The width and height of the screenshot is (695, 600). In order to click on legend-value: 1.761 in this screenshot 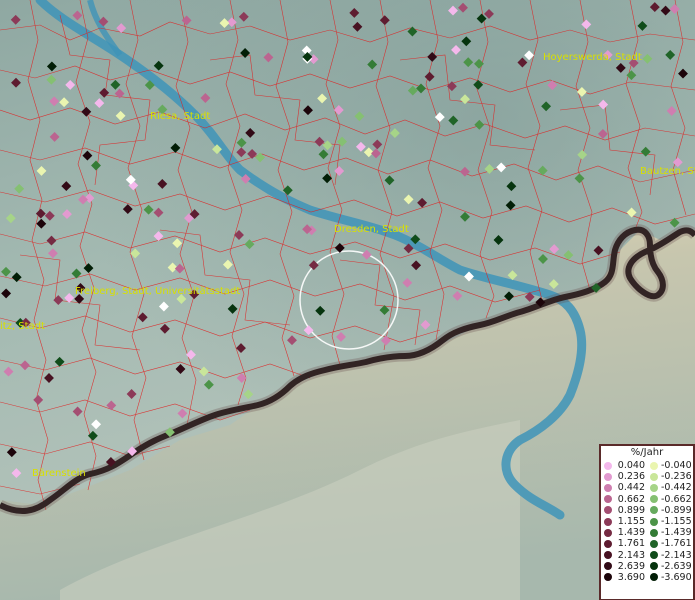, I will do `click(631, 544)`.